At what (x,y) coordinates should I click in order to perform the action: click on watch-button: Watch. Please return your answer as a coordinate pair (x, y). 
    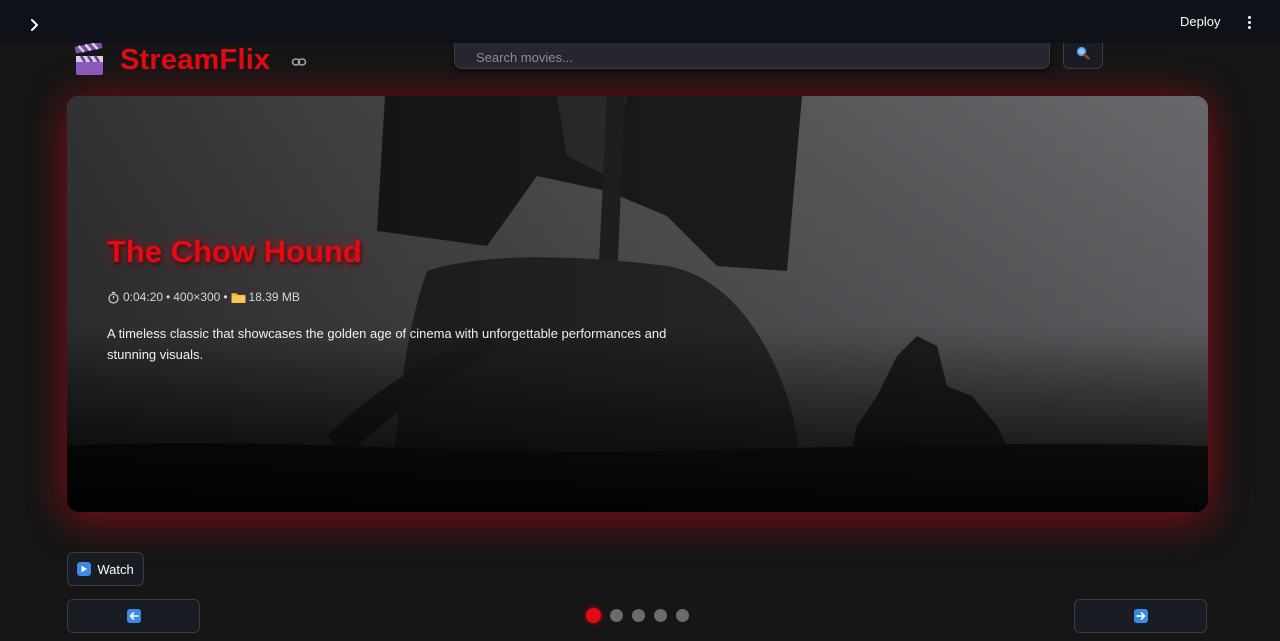
    Looking at the image, I should click on (105, 569).